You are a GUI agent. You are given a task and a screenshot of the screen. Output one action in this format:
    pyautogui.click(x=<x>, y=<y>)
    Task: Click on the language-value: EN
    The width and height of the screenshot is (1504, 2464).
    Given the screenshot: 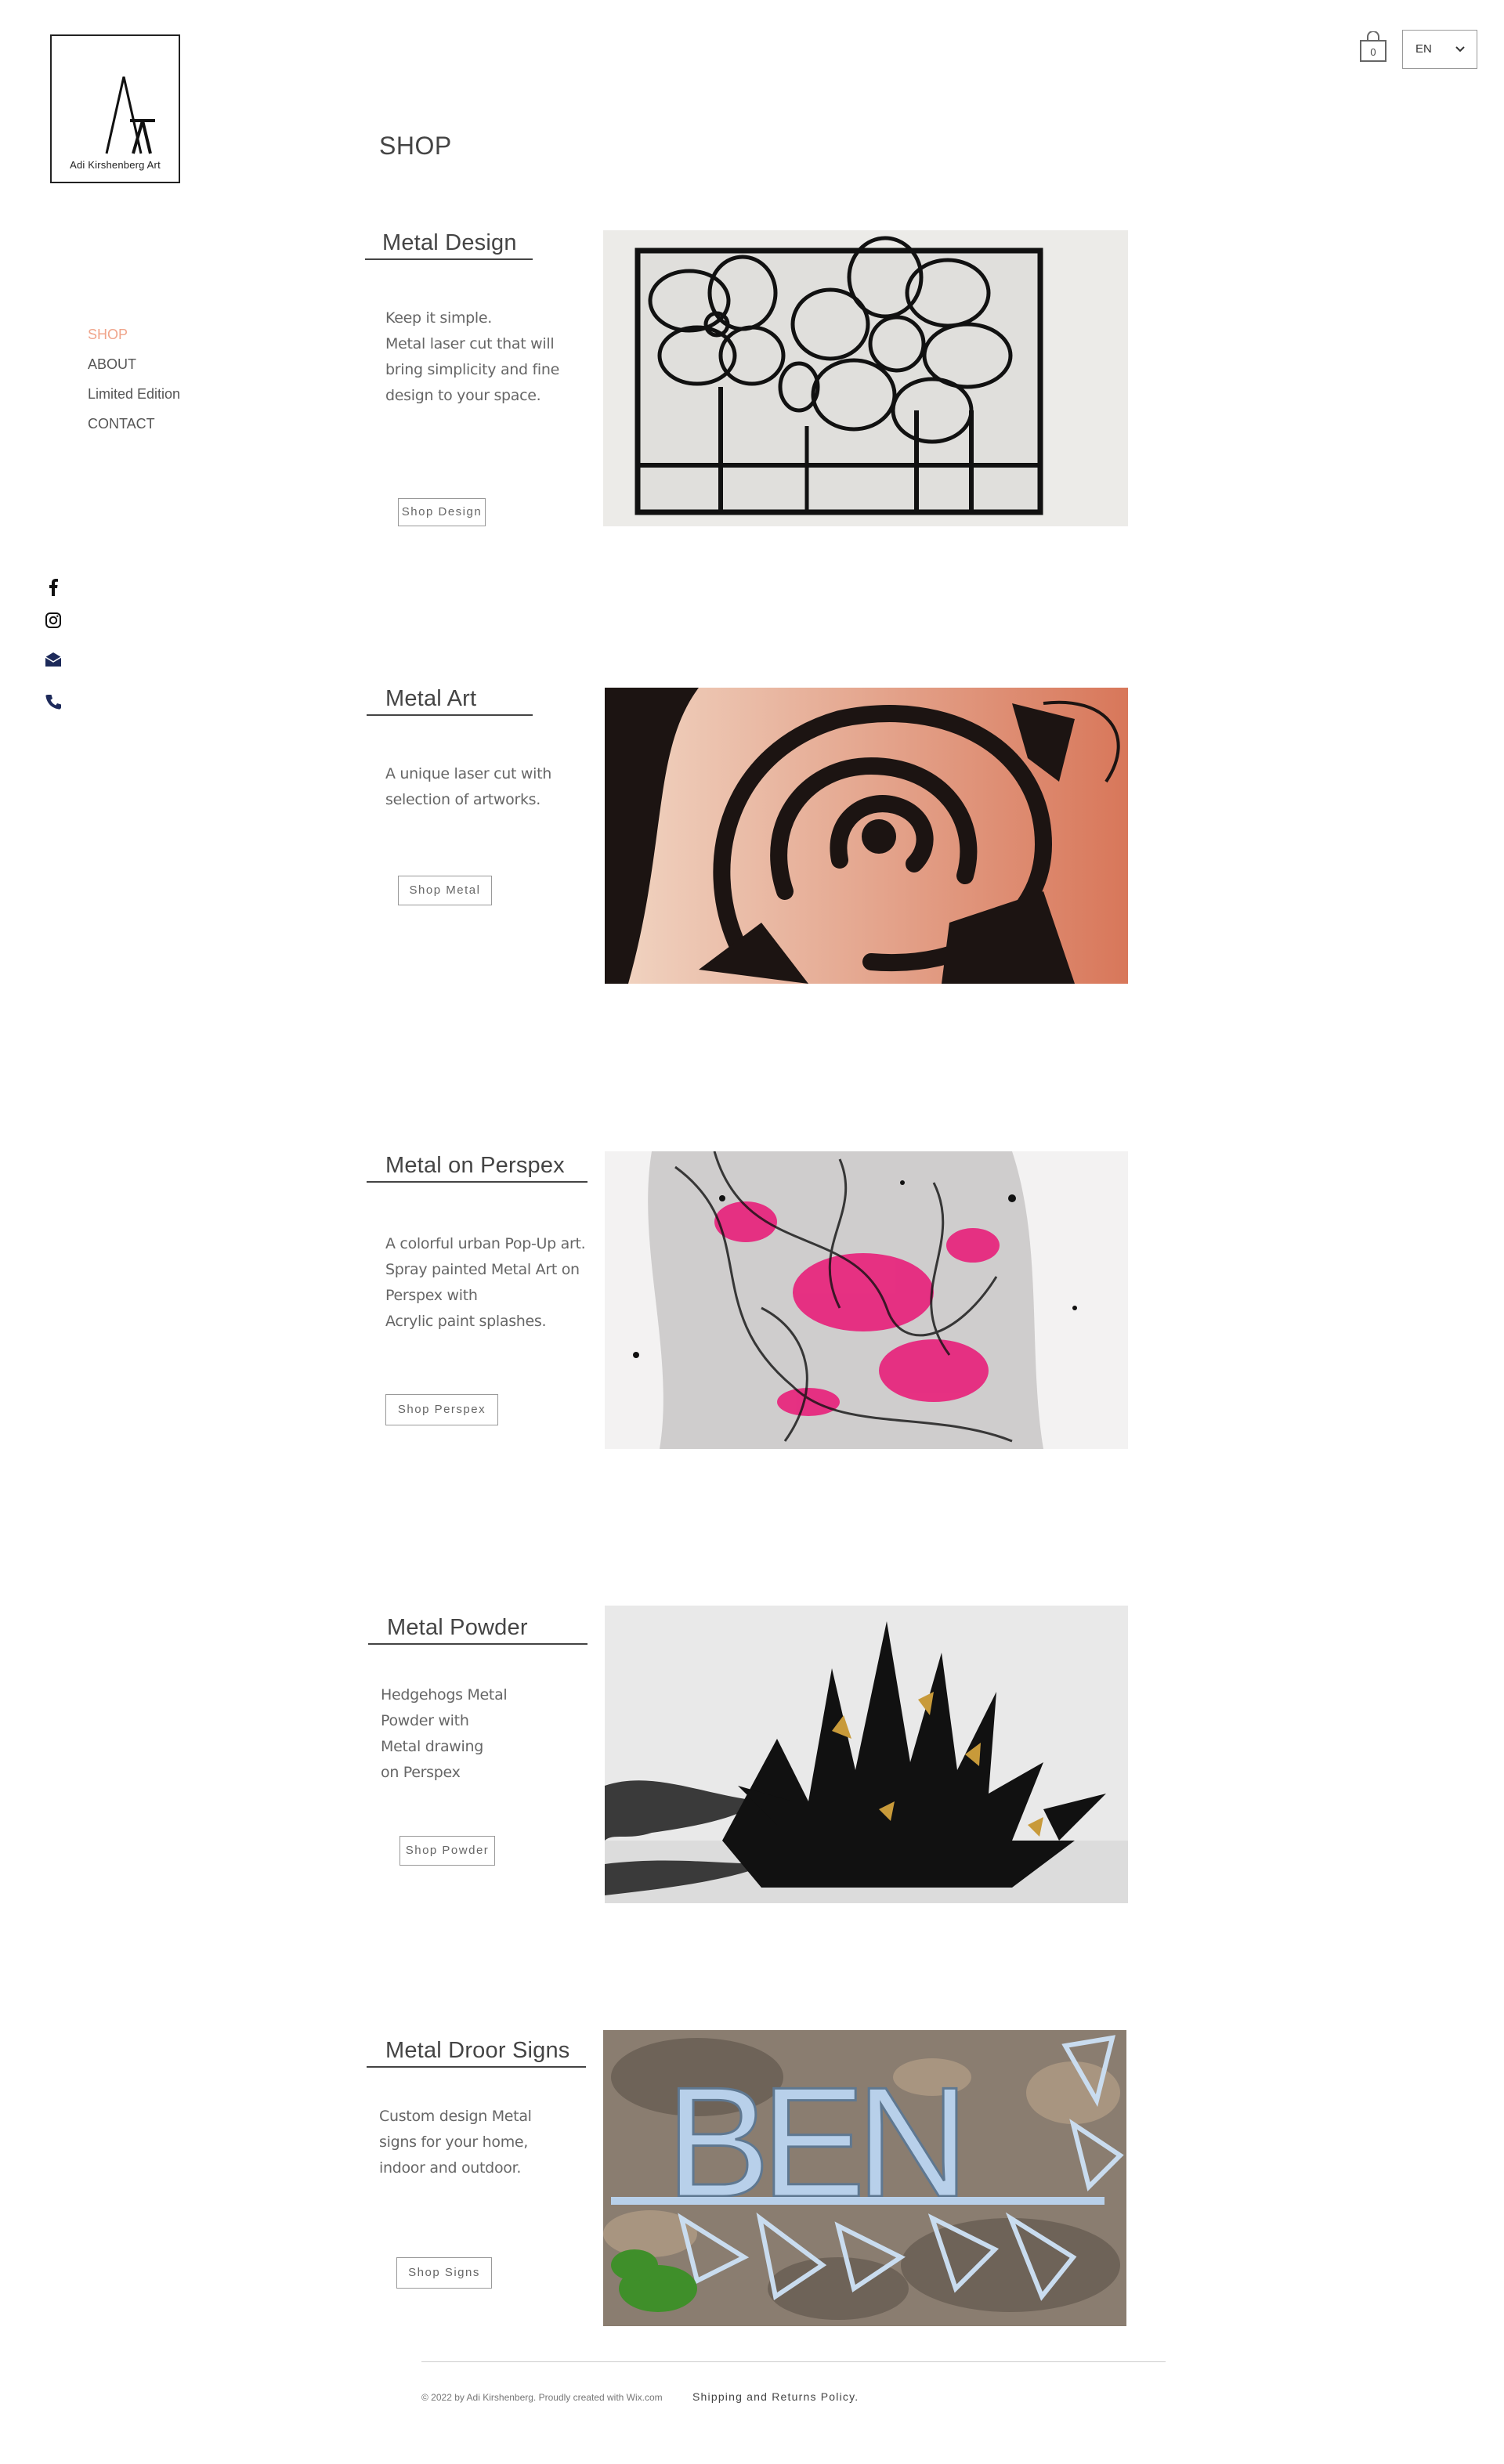 What is the action you would take?
    pyautogui.click(x=1423, y=49)
    